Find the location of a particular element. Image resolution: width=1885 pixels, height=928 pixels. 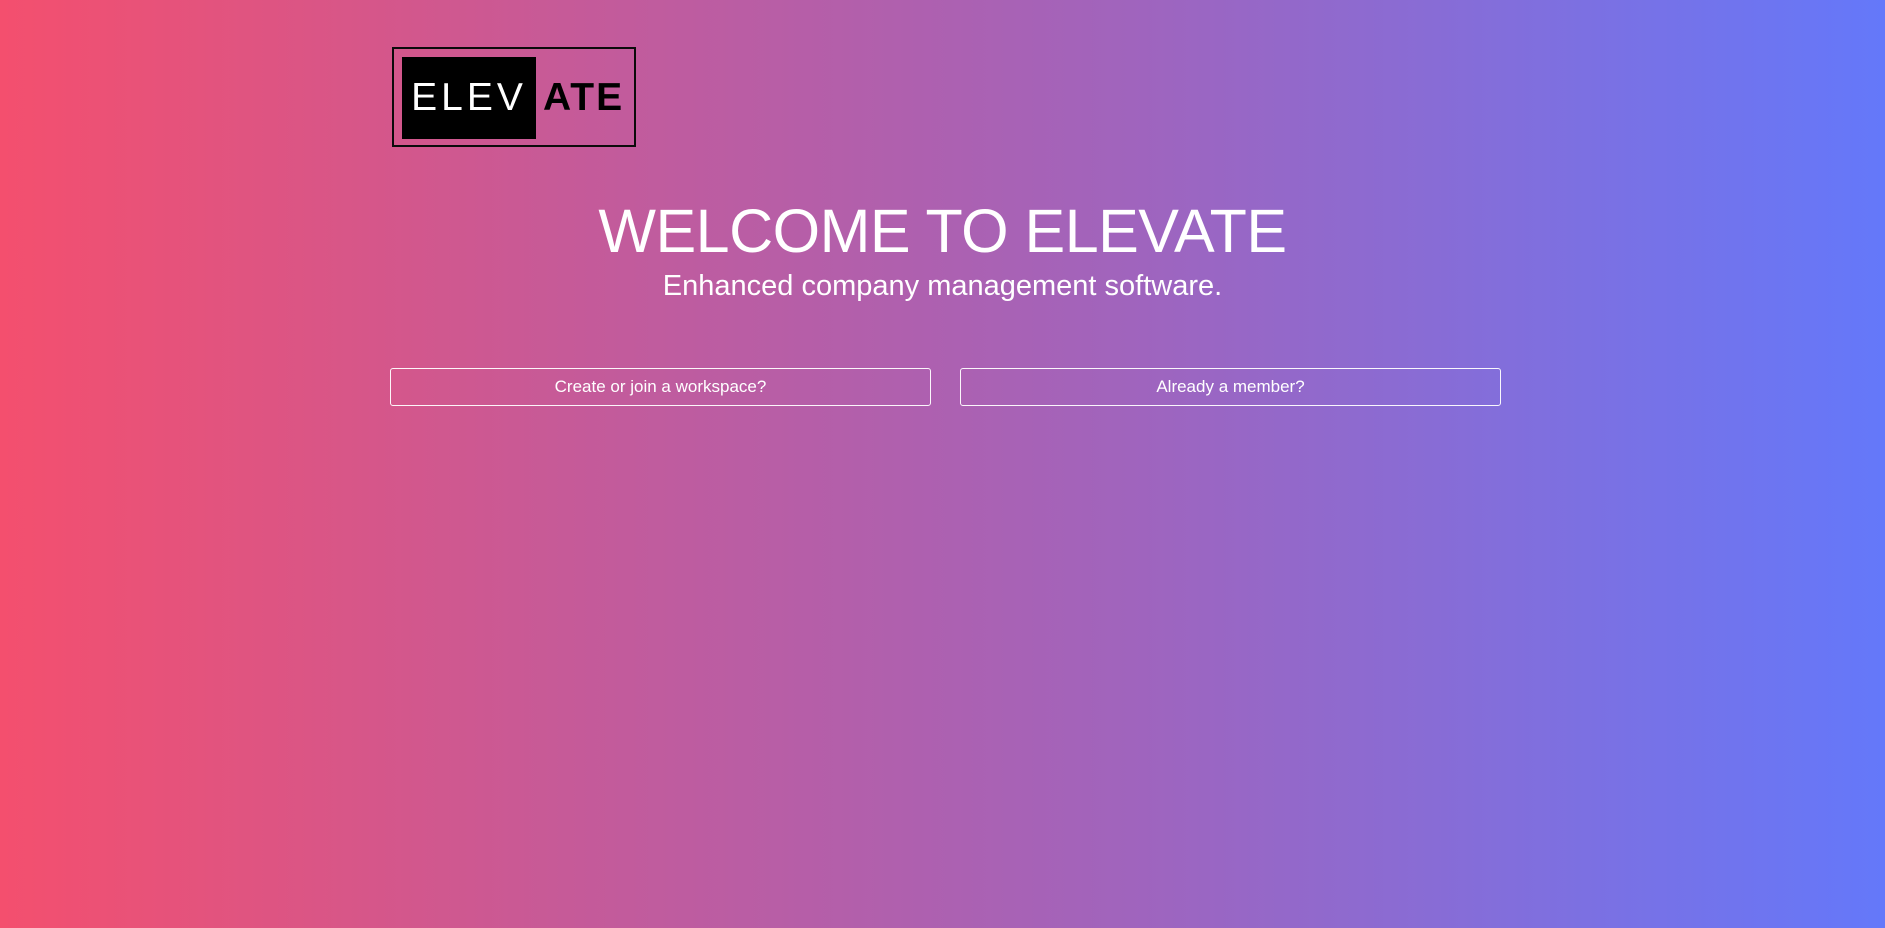

page-title: WELCOME TO ELEVATE is located at coordinates (942, 231).